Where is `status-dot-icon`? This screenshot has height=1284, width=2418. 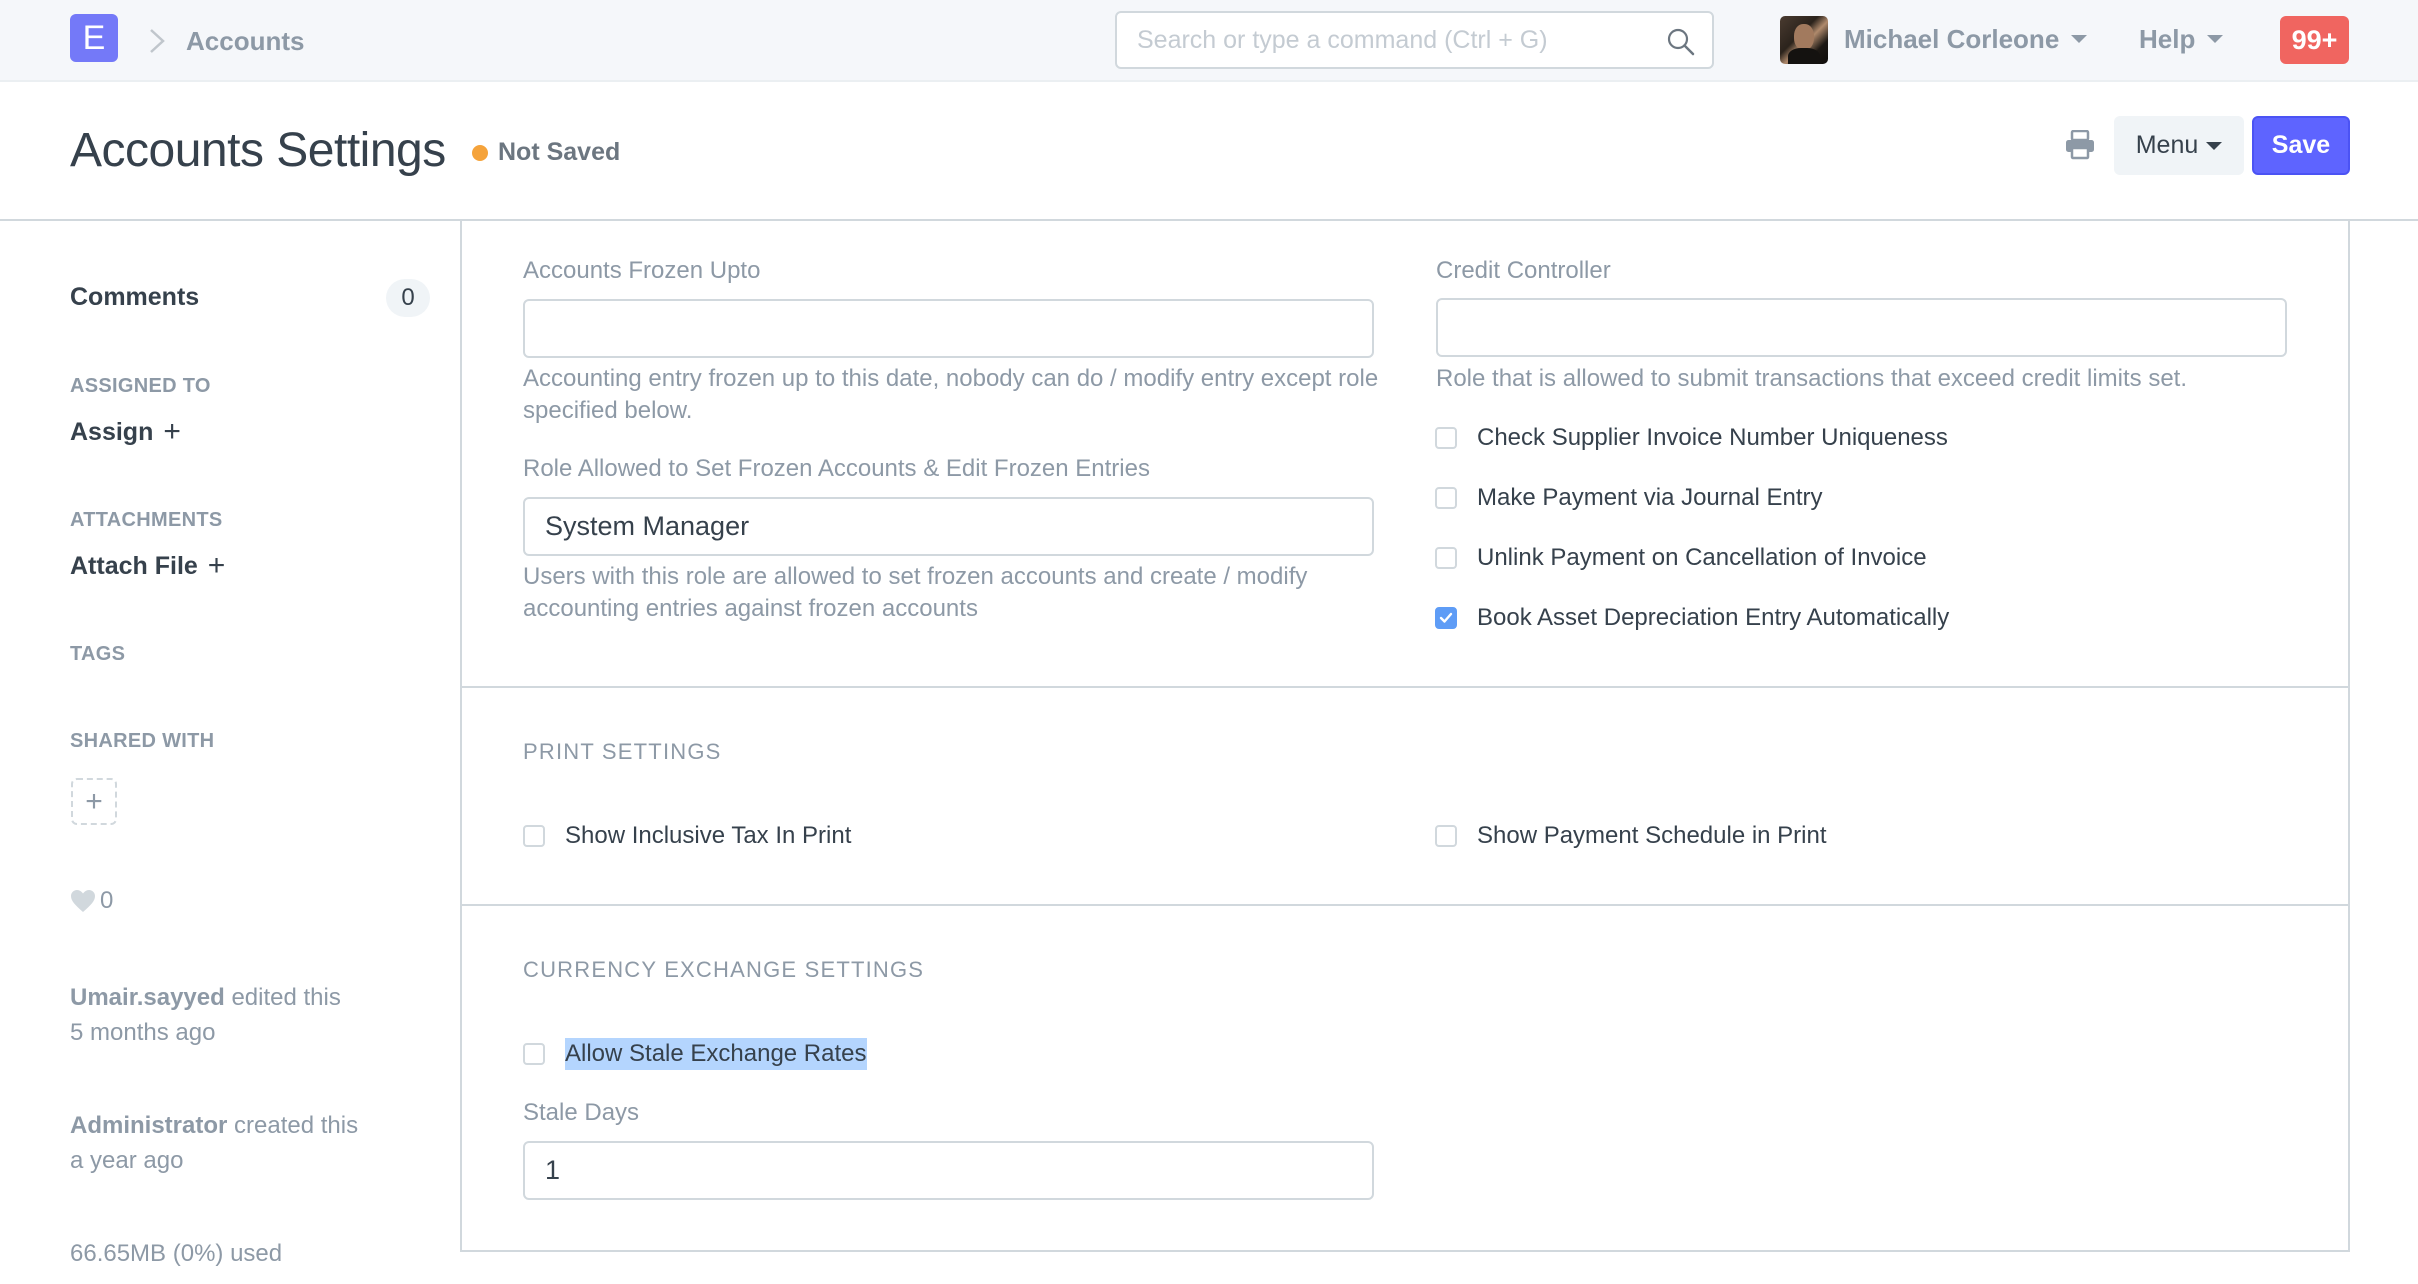 status-dot-icon is located at coordinates (480, 152).